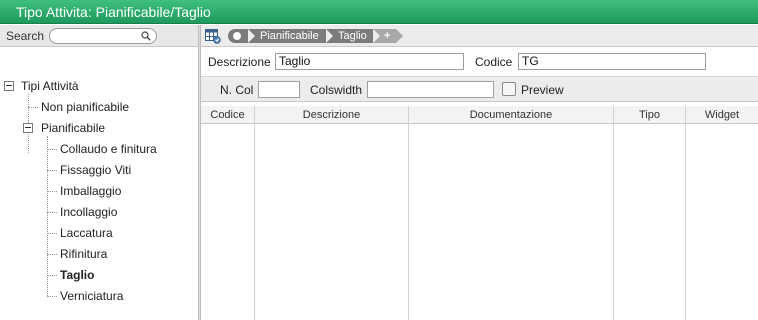 This screenshot has height=320, width=758. I want to click on search-input, so click(103, 36).